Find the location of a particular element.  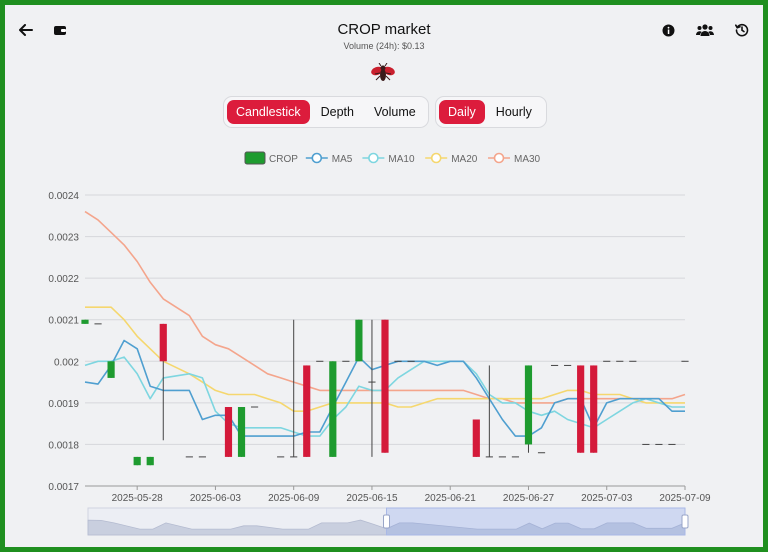

legend-label: CROP is located at coordinates (283, 159).